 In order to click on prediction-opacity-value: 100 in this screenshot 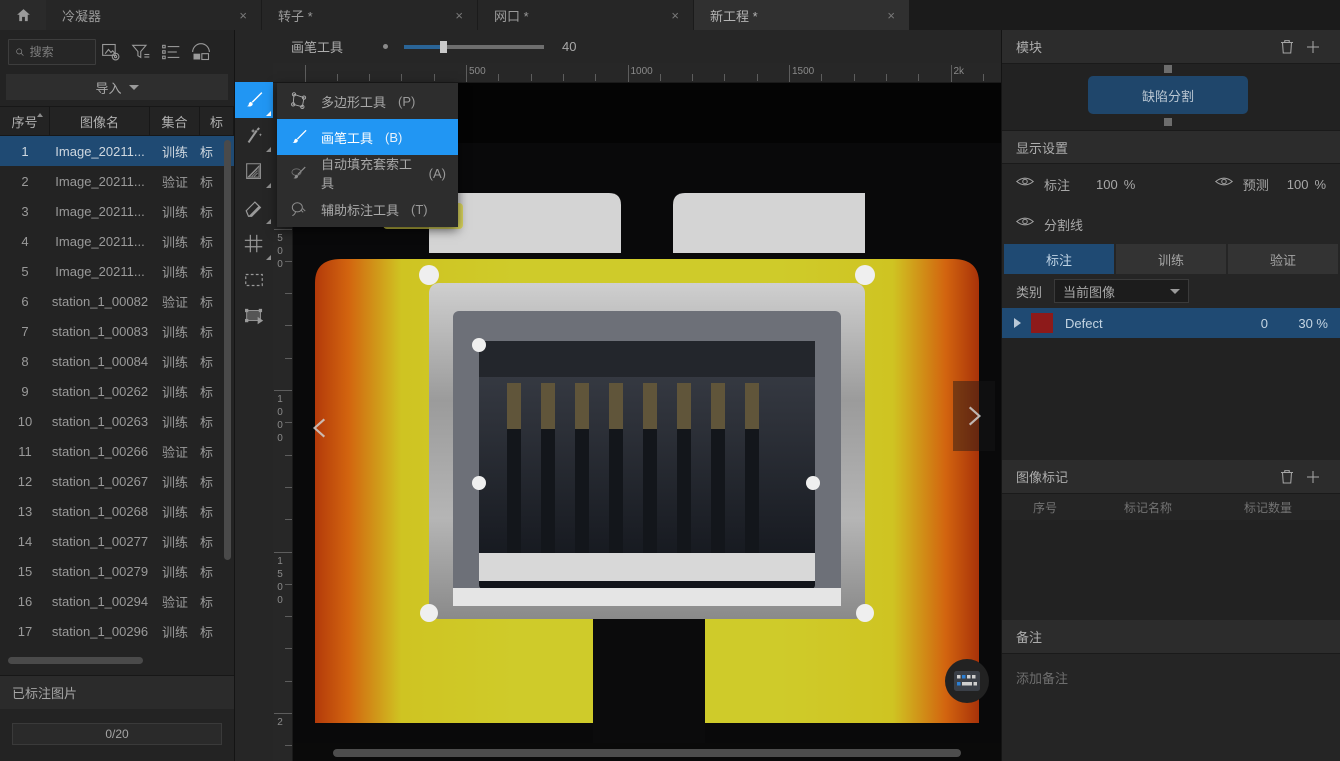, I will do `click(1298, 184)`.